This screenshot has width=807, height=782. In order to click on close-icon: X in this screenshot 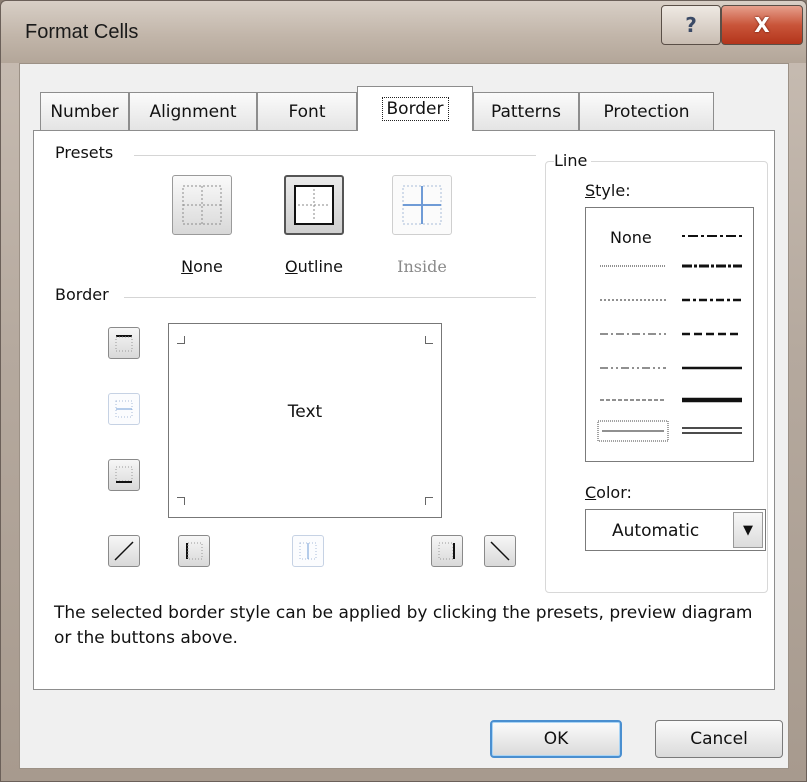, I will do `click(762, 25)`.